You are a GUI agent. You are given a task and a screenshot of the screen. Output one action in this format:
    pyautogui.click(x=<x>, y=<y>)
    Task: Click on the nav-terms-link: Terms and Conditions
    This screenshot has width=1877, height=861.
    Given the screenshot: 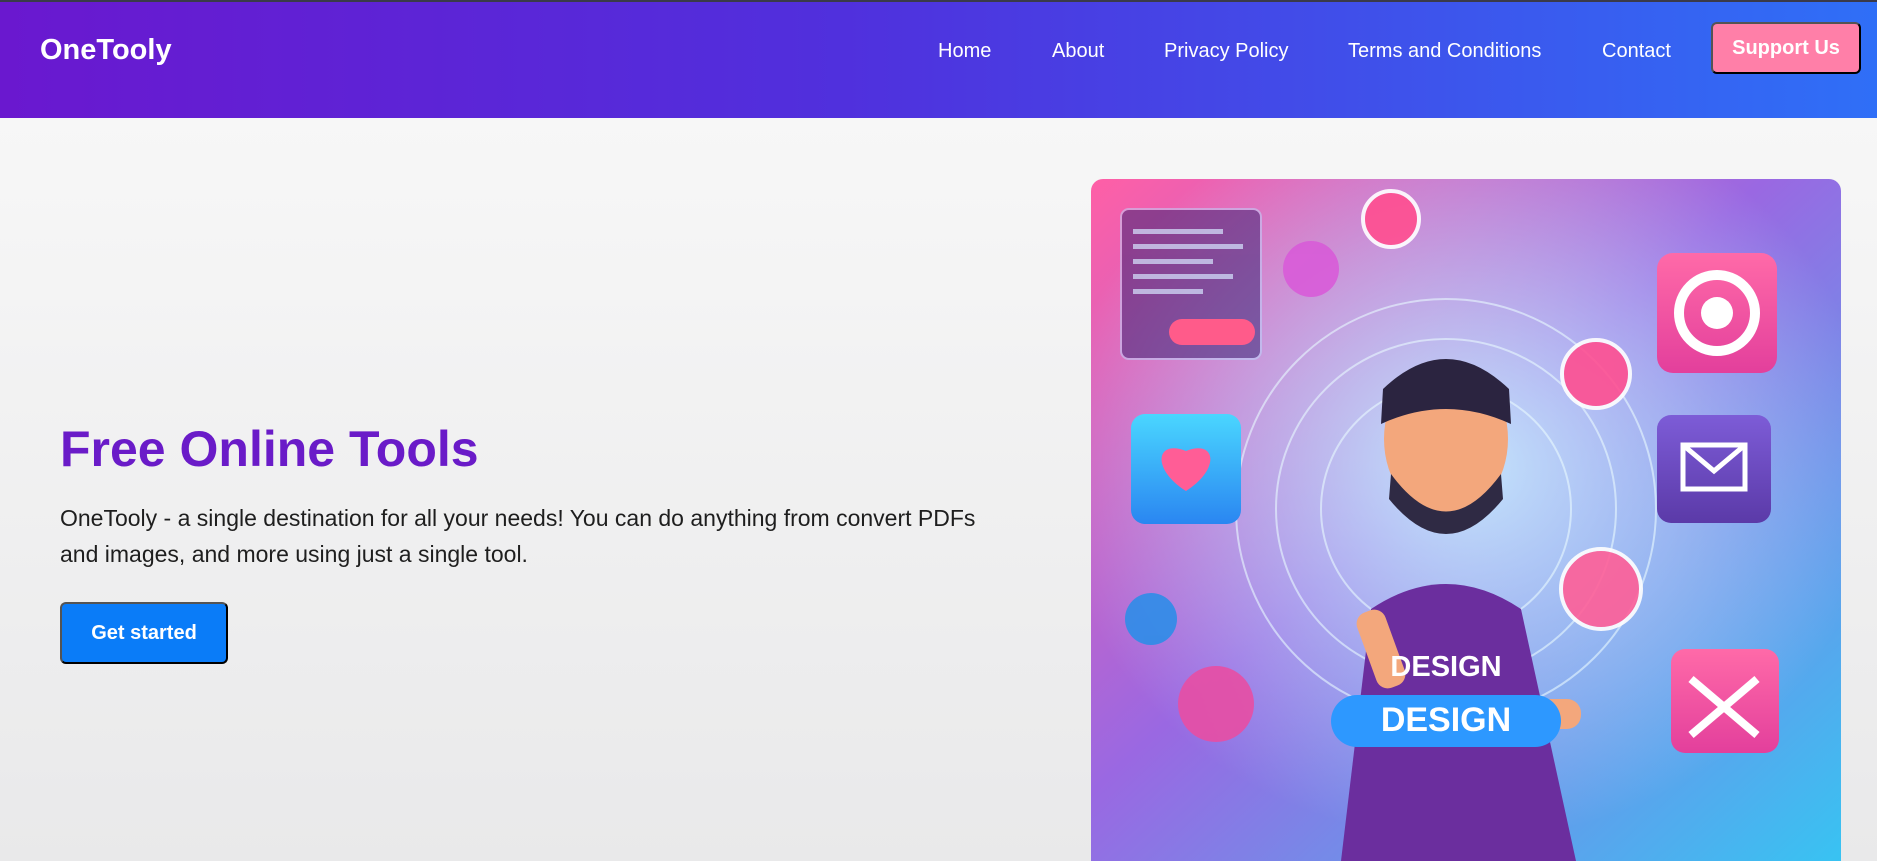 What is the action you would take?
    pyautogui.click(x=1444, y=51)
    